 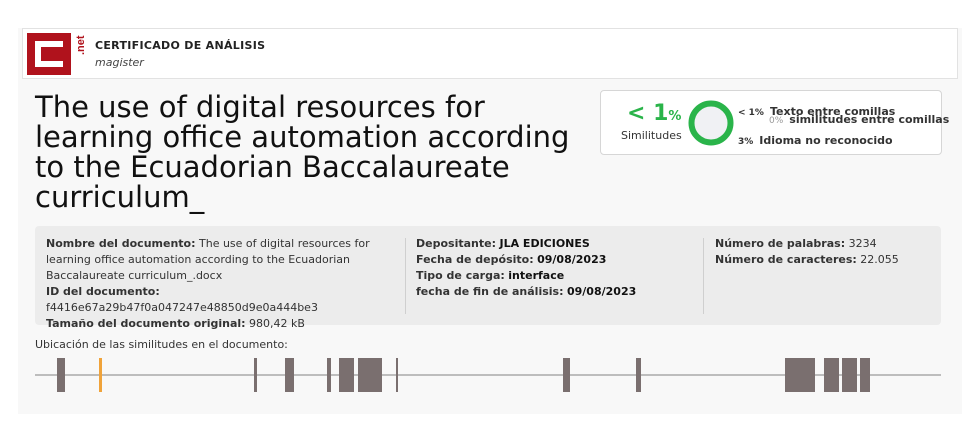 I want to click on similarity-donut-chart, so click(x=711, y=123).